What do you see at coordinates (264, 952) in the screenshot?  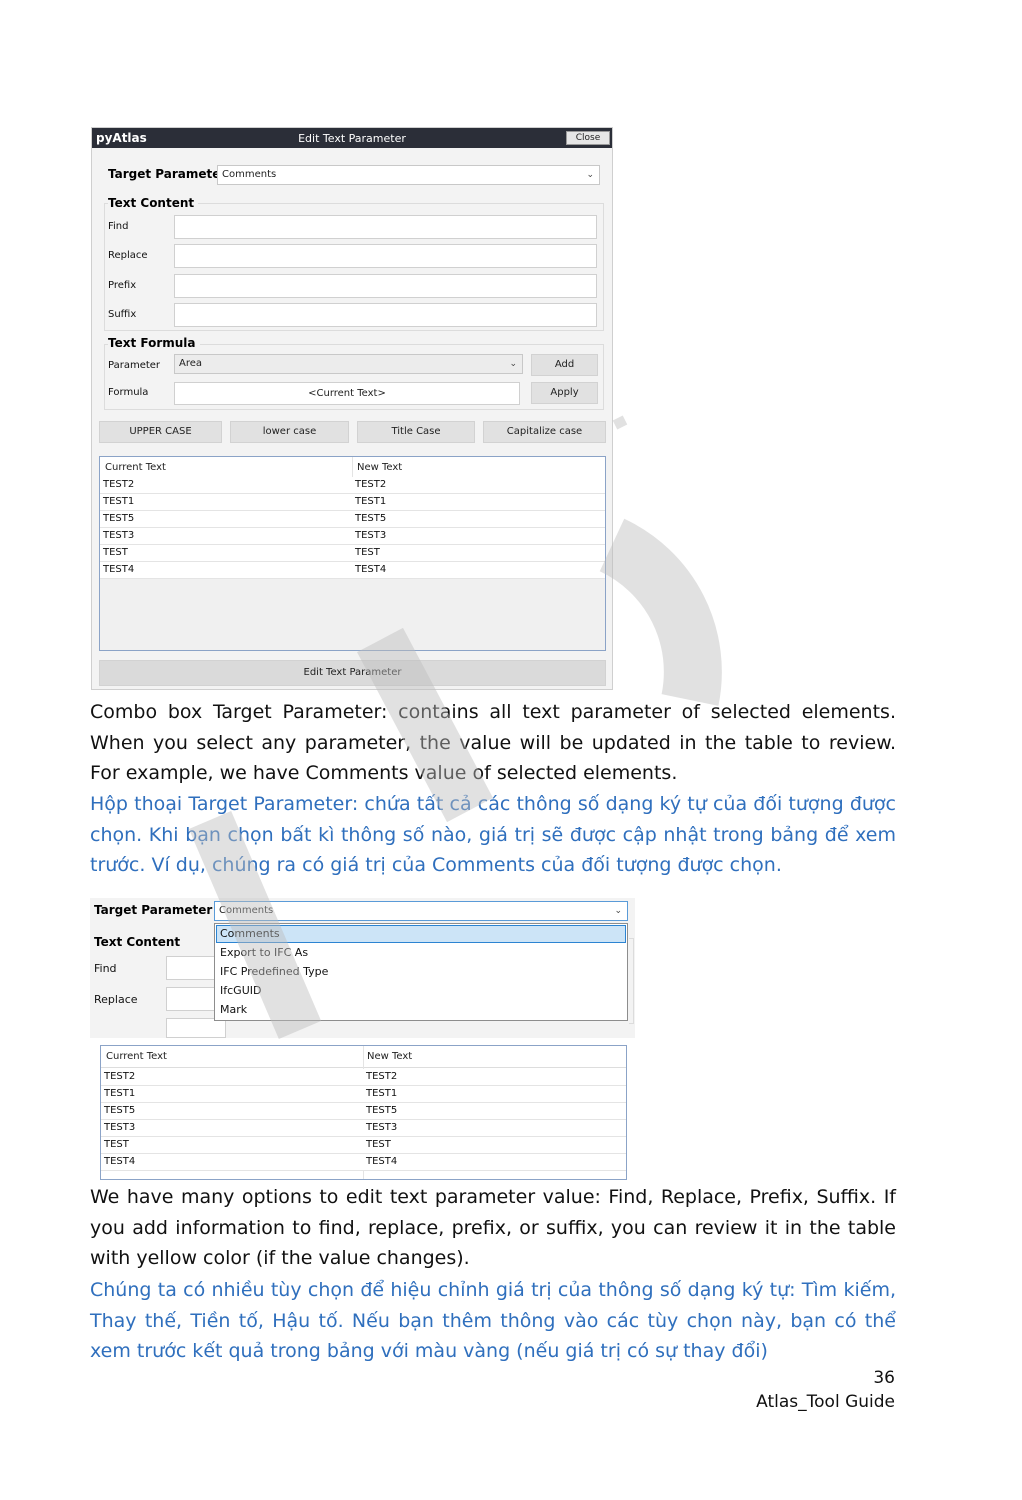 I see `dropdown-option-export-to-ifc-as: Export to IFC As` at bounding box center [264, 952].